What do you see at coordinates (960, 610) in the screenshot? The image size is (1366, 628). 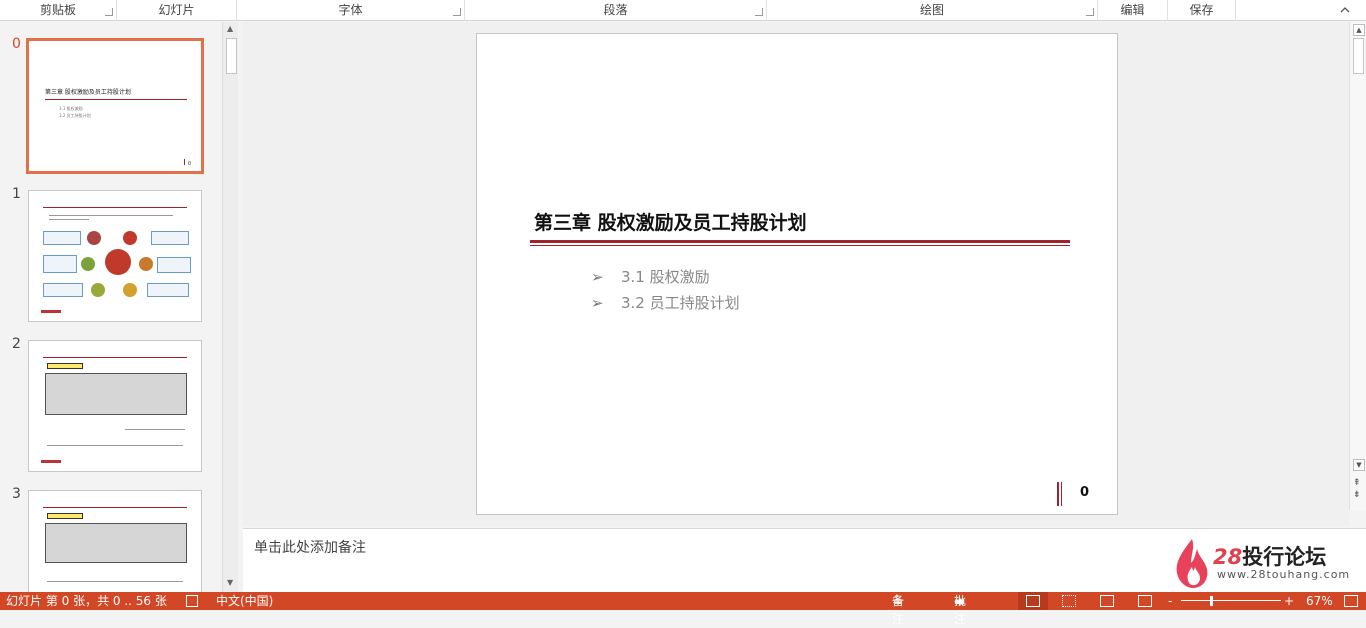 I see `comments-toggle-label: 批注` at bounding box center [960, 610].